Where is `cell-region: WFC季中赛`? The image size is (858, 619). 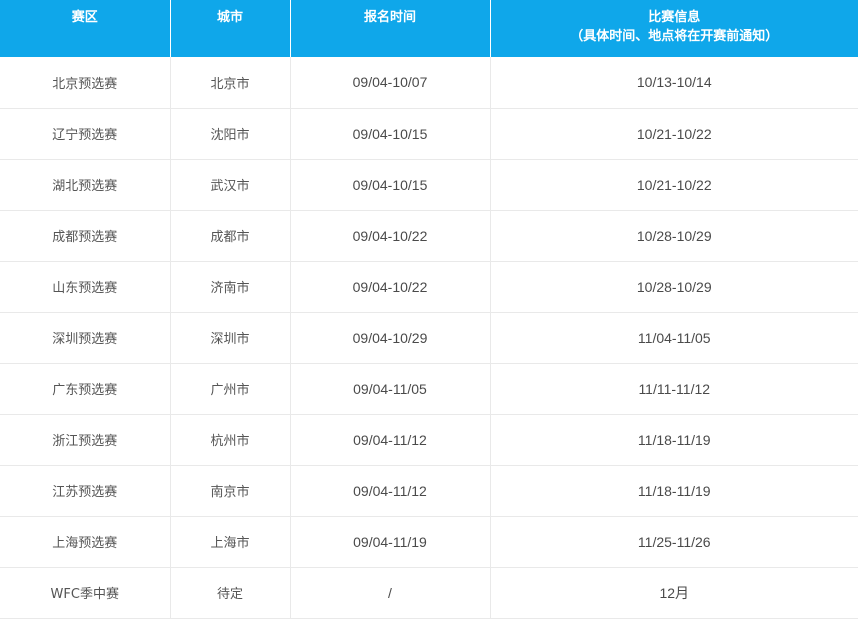
cell-region: WFC季中赛 is located at coordinates (85, 593).